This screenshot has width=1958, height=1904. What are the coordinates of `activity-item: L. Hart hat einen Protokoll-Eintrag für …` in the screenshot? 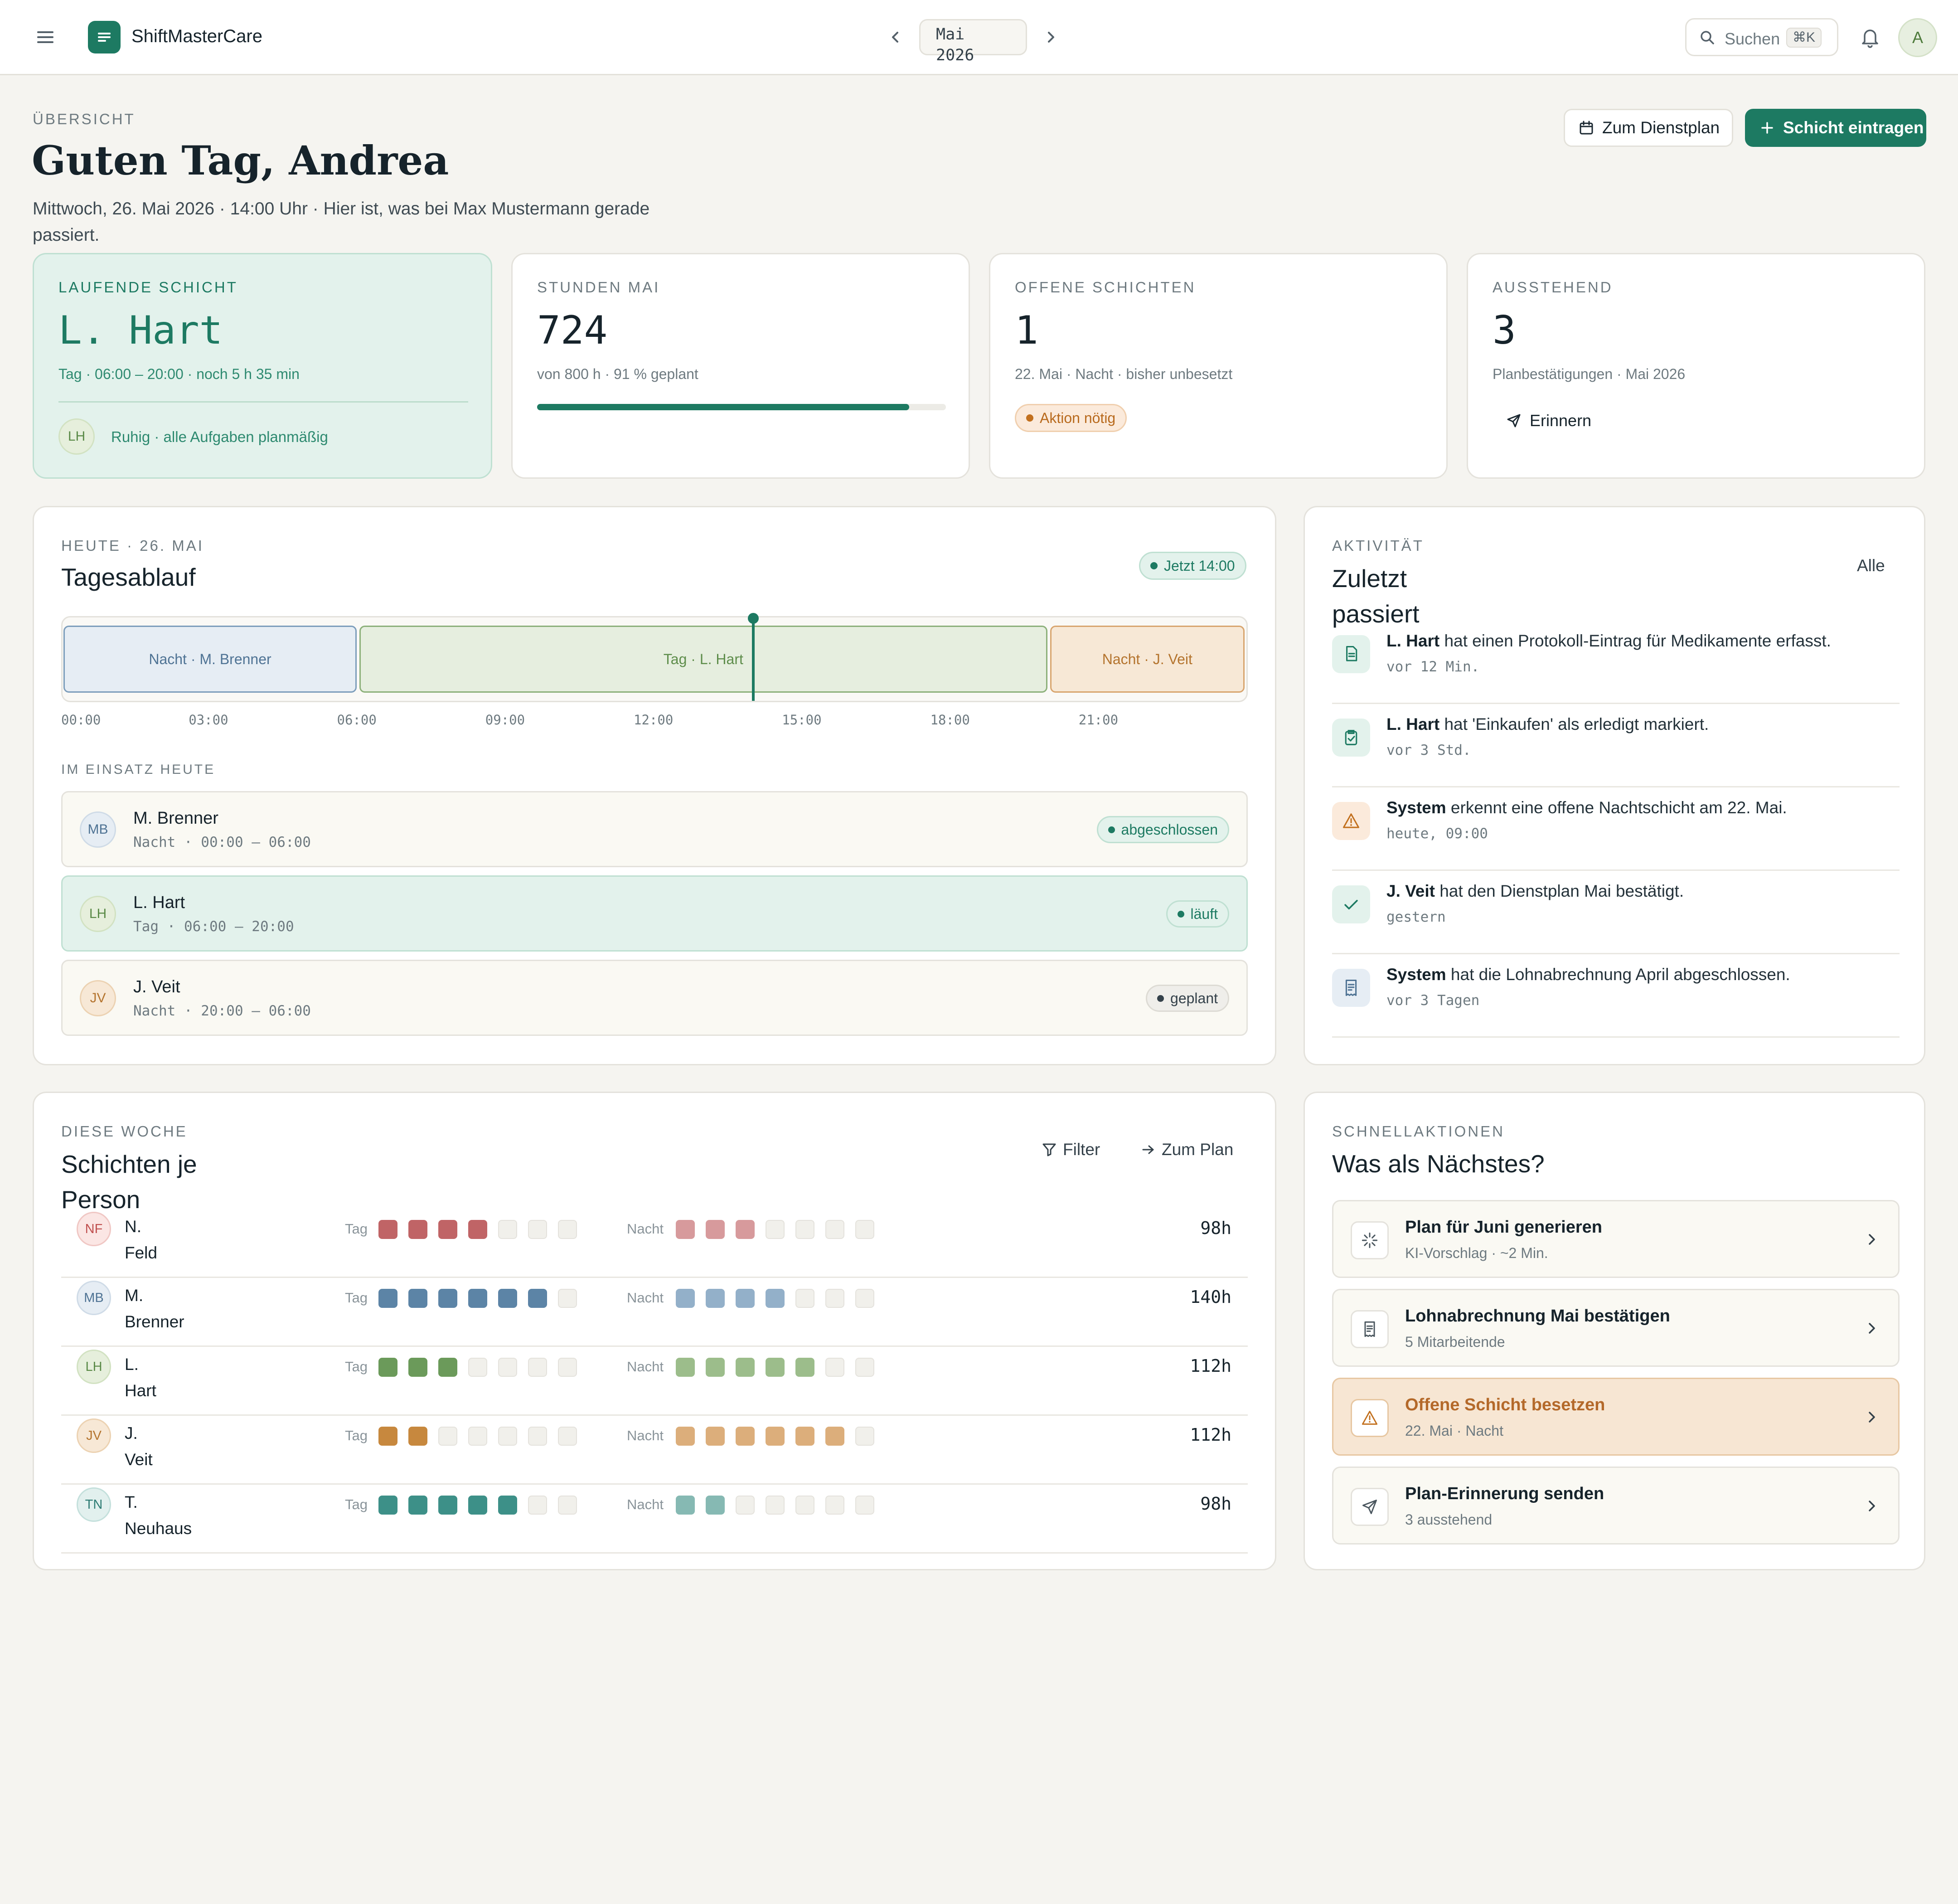 It's located at (1616, 662).